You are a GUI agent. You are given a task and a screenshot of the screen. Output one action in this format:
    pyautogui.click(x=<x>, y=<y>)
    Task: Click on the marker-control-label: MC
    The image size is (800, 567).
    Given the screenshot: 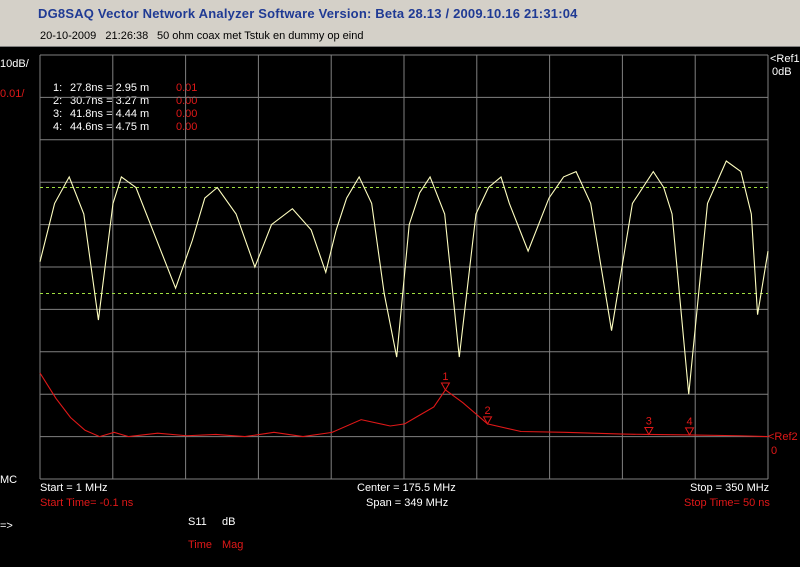 What is the action you would take?
    pyautogui.click(x=8, y=480)
    